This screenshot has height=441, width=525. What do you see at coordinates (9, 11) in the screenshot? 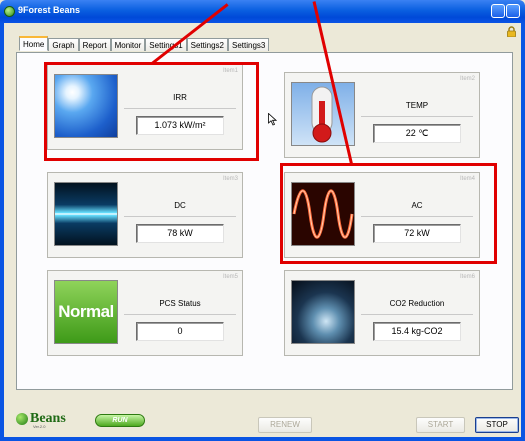
I see `app-icon` at bounding box center [9, 11].